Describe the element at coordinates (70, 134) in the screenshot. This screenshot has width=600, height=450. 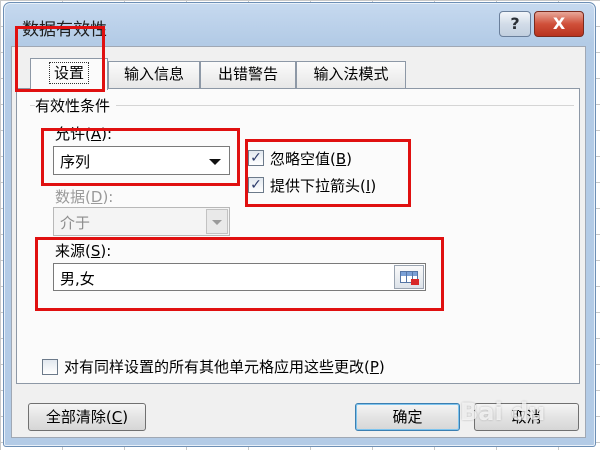
I see `allow-label-text: 允许` at that location.